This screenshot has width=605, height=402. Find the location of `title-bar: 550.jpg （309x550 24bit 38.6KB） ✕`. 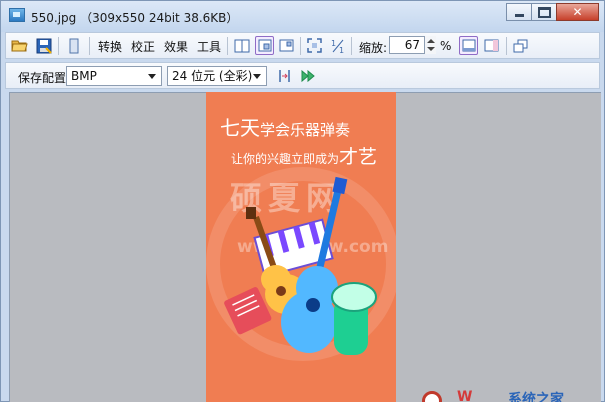

title-bar: 550.jpg （309x550 24bit 38.6KB） ✕ is located at coordinates (302, 16).